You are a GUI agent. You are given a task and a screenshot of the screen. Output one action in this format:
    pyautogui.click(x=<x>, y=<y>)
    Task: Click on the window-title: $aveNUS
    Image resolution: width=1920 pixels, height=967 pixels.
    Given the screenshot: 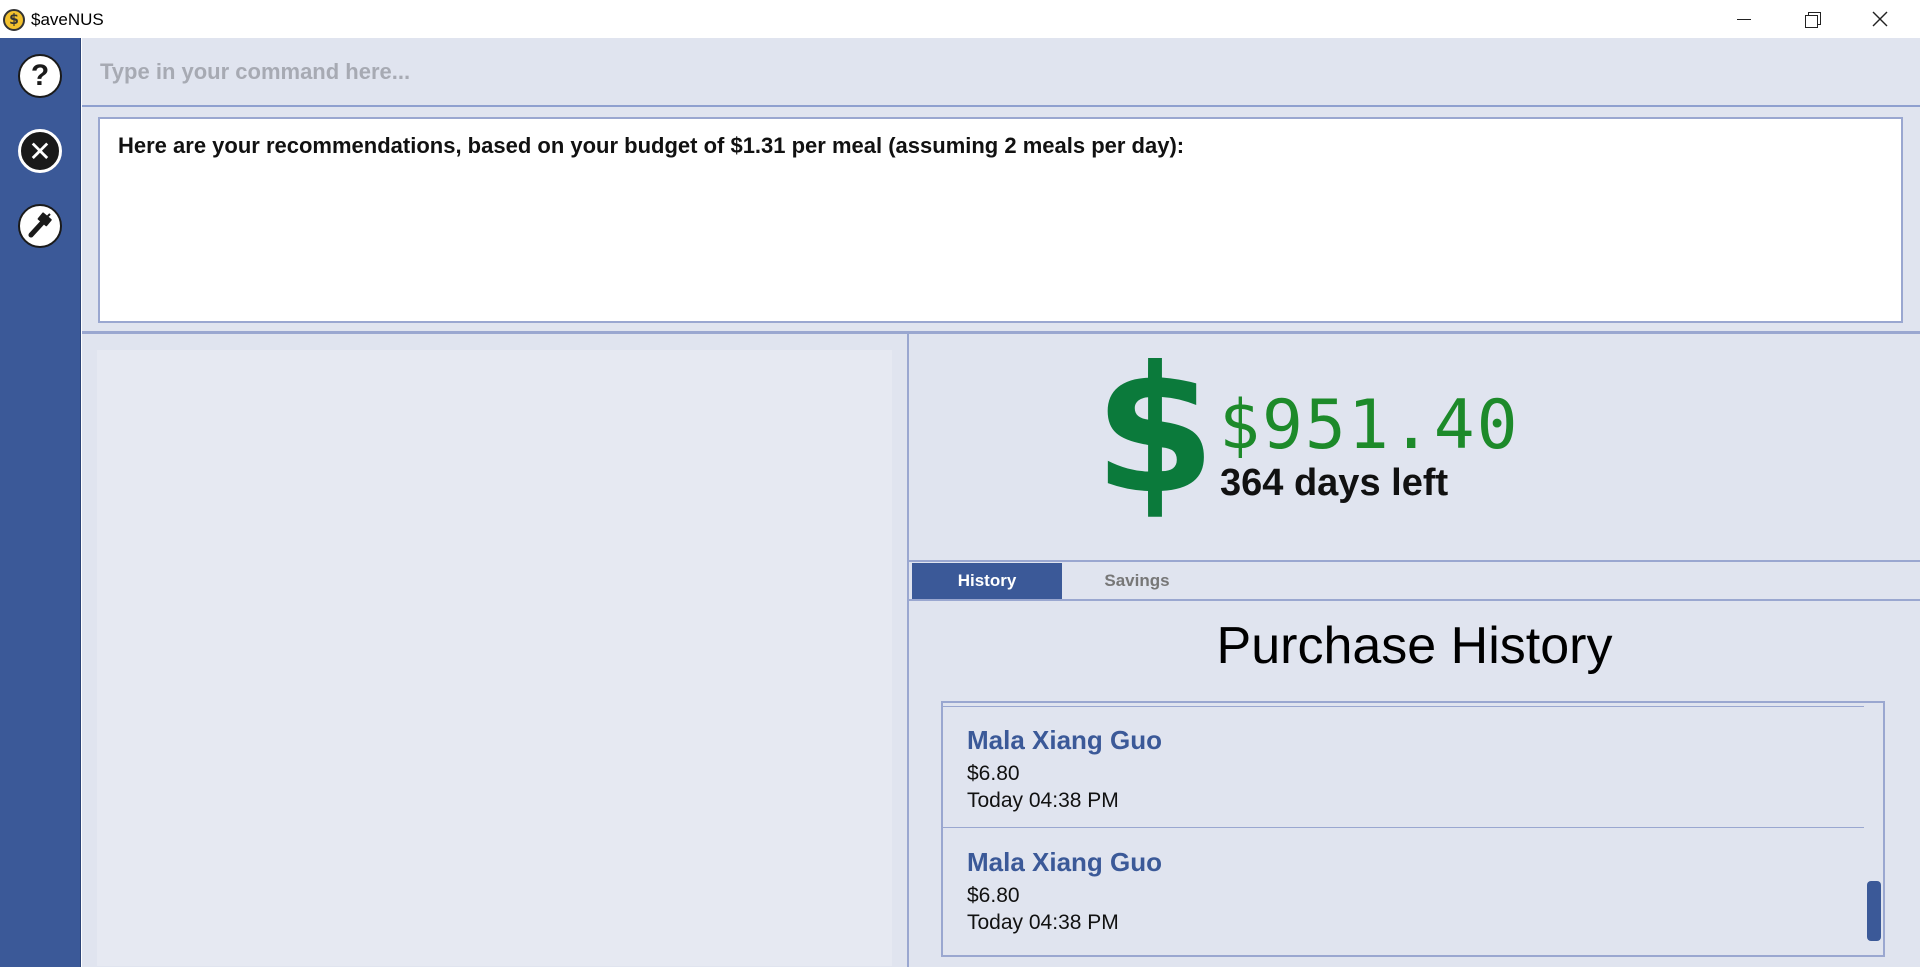 What is the action you would take?
    pyautogui.click(x=67, y=19)
    